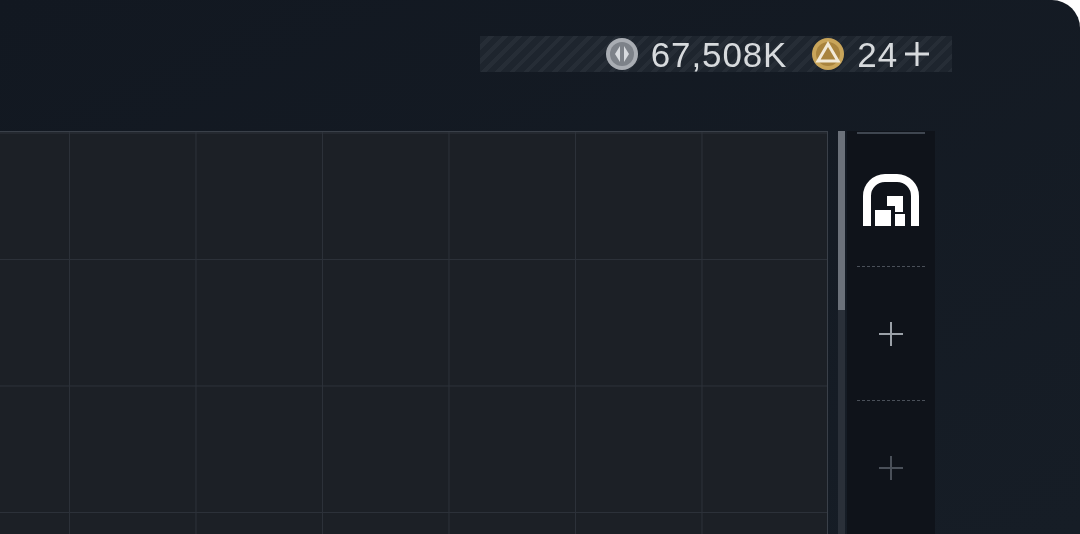 Image resolution: width=1080 pixels, height=534 pixels. I want to click on add-icon, so click(917, 54).